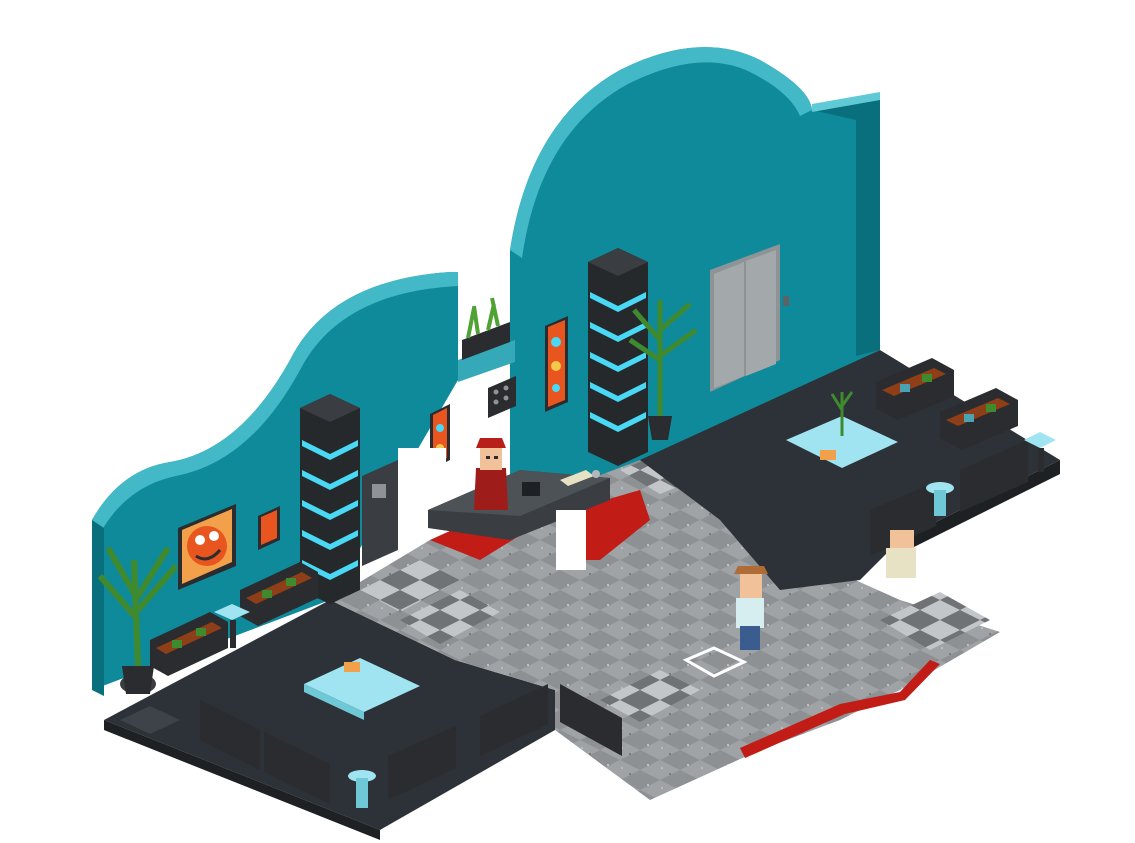 The width and height of the screenshot is (1135, 843). I want to click on staff-door, so click(380, 513).